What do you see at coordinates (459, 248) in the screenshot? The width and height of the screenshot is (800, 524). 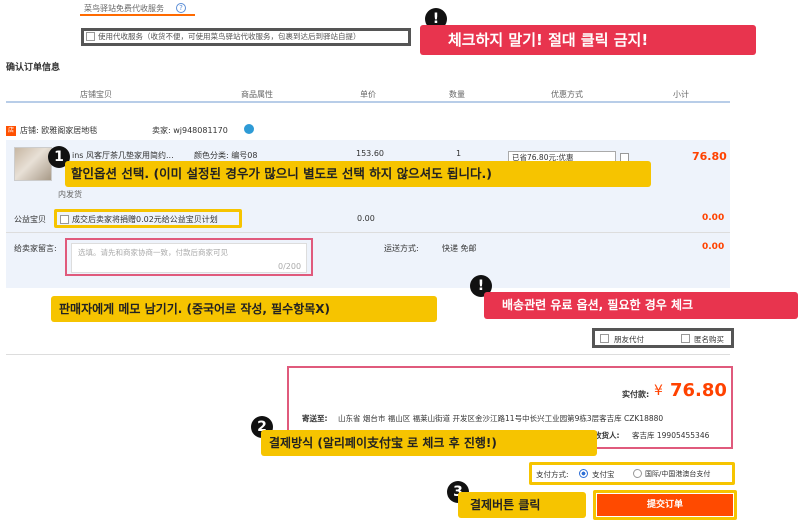 I see `ship-method-value: 快递 免邮` at bounding box center [459, 248].